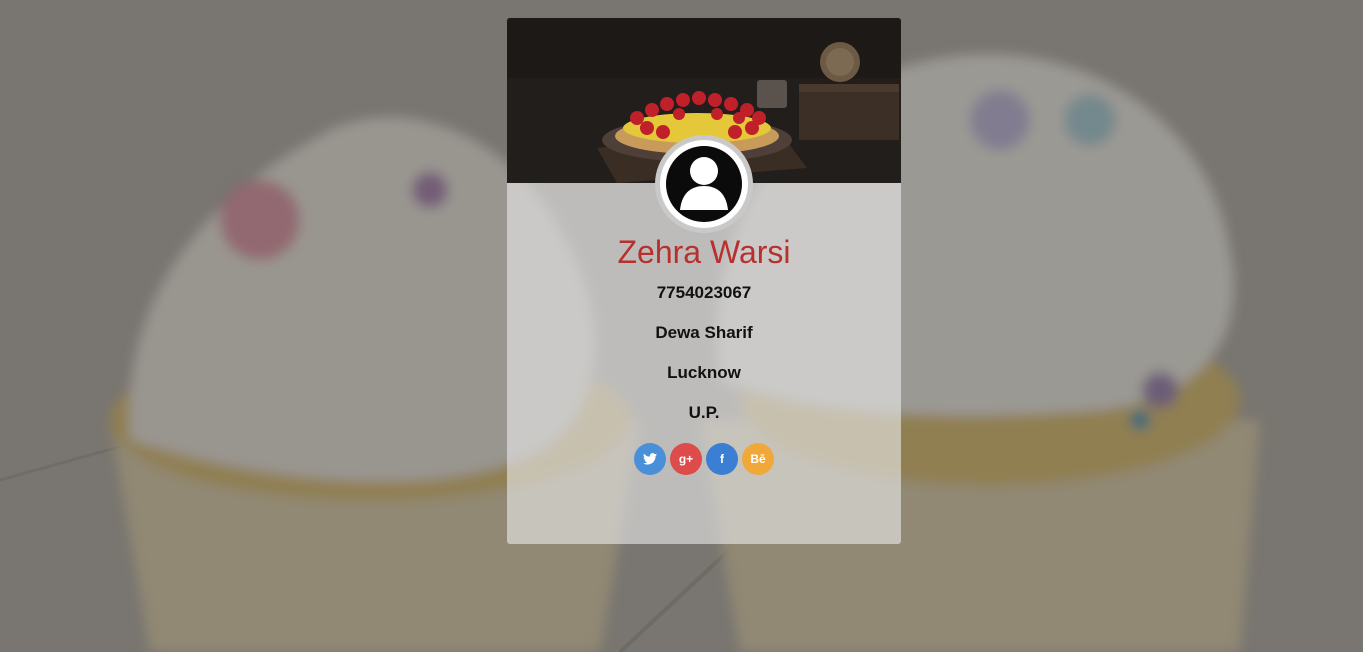 This screenshot has width=1363, height=652. What do you see at coordinates (704, 372) in the screenshot?
I see `profile-city: Lucknow` at bounding box center [704, 372].